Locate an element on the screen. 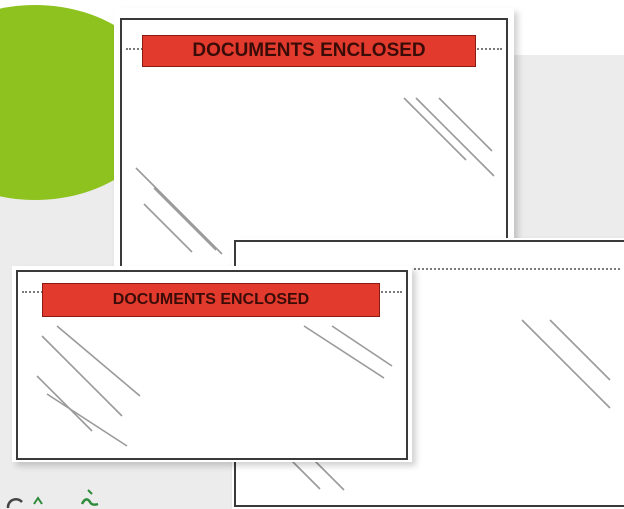  recycle-icon is located at coordinates (52, 499).